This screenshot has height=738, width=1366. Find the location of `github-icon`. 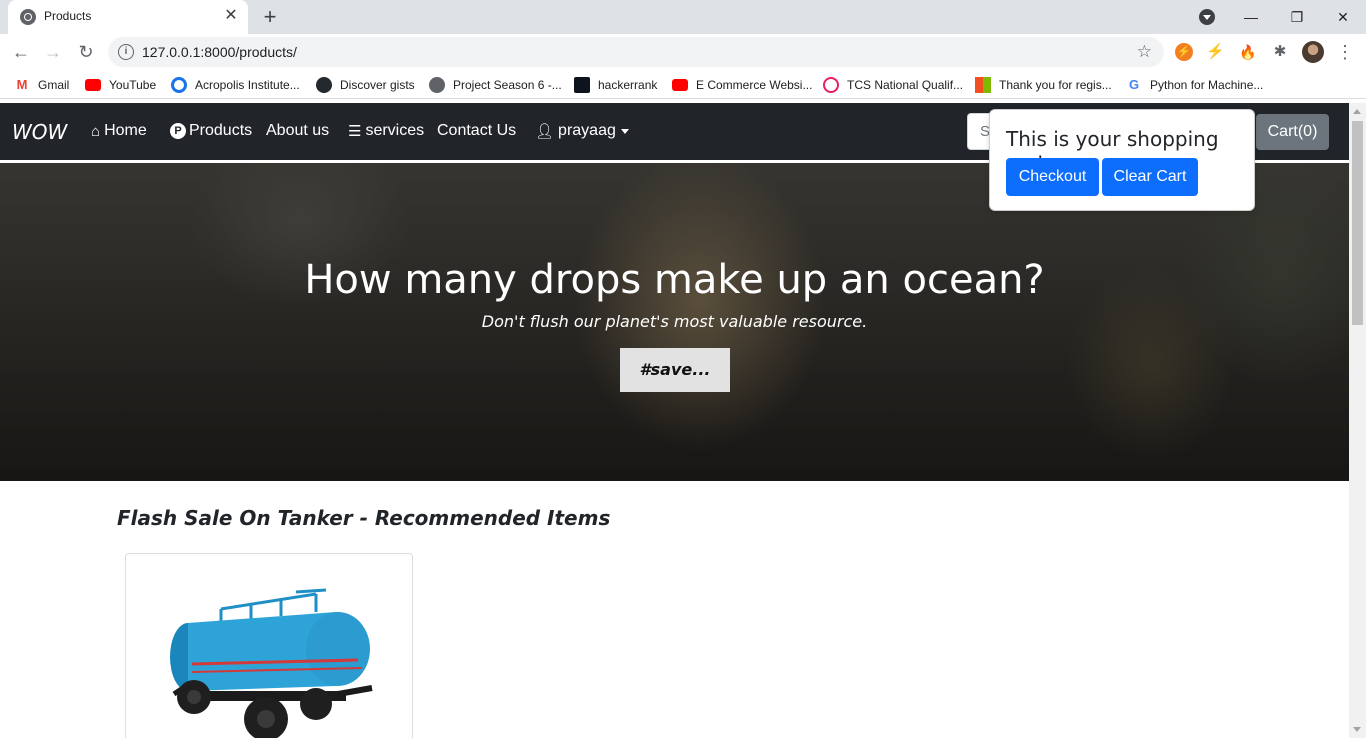

github-icon is located at coordinates (324, 85).